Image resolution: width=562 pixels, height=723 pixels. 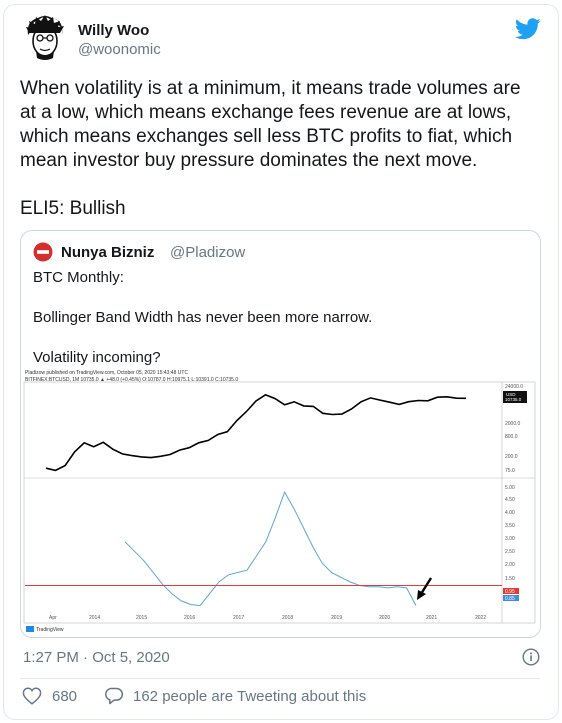 What do you see at coordinates (97, 357) in the screenshot?
I see `quoted-paragraph: Volatility incoming?` at bounding box center [97, 357].